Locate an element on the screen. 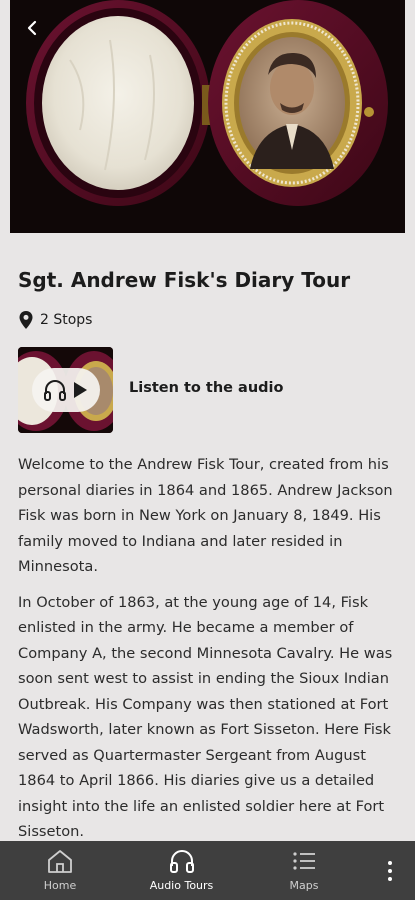 The height and width of the screenshot is (900, 415). audio-label: Listen to the audio is located at coordinates (206, 388).